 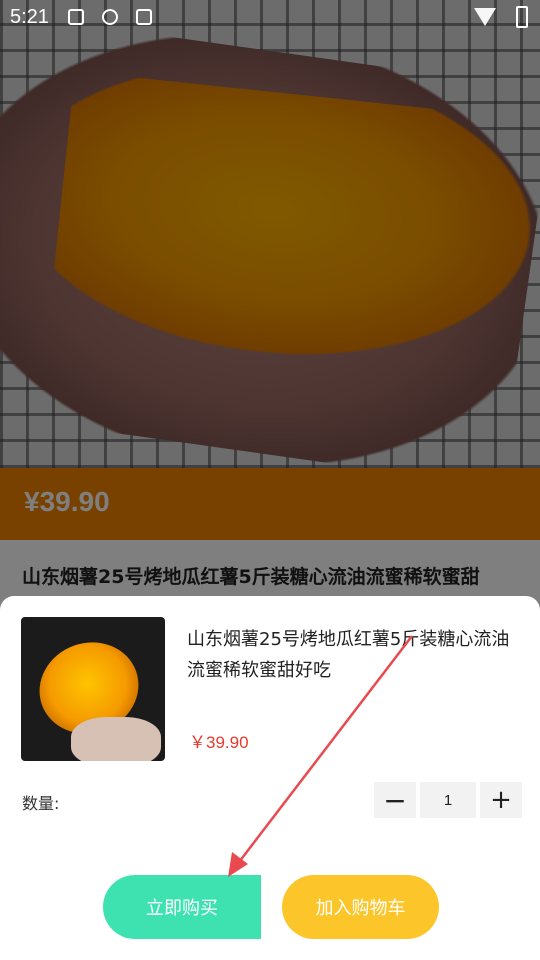 I want to click on product-title: 山东烟薯25号烤地瓜红薯5斤装糖心流油流蜜稀软蜜甜好吃, so click(x=348, y=655).